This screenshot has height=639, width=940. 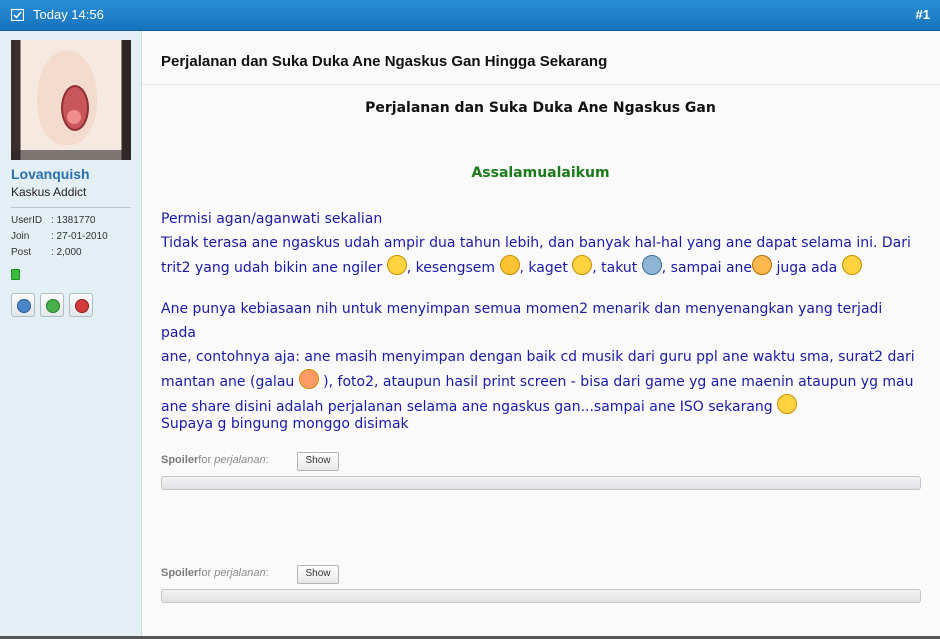 What do you see at coordinates (509, 265) in the screenshot?
I see `smiley-love-icon` at bounding box center [509, 265].